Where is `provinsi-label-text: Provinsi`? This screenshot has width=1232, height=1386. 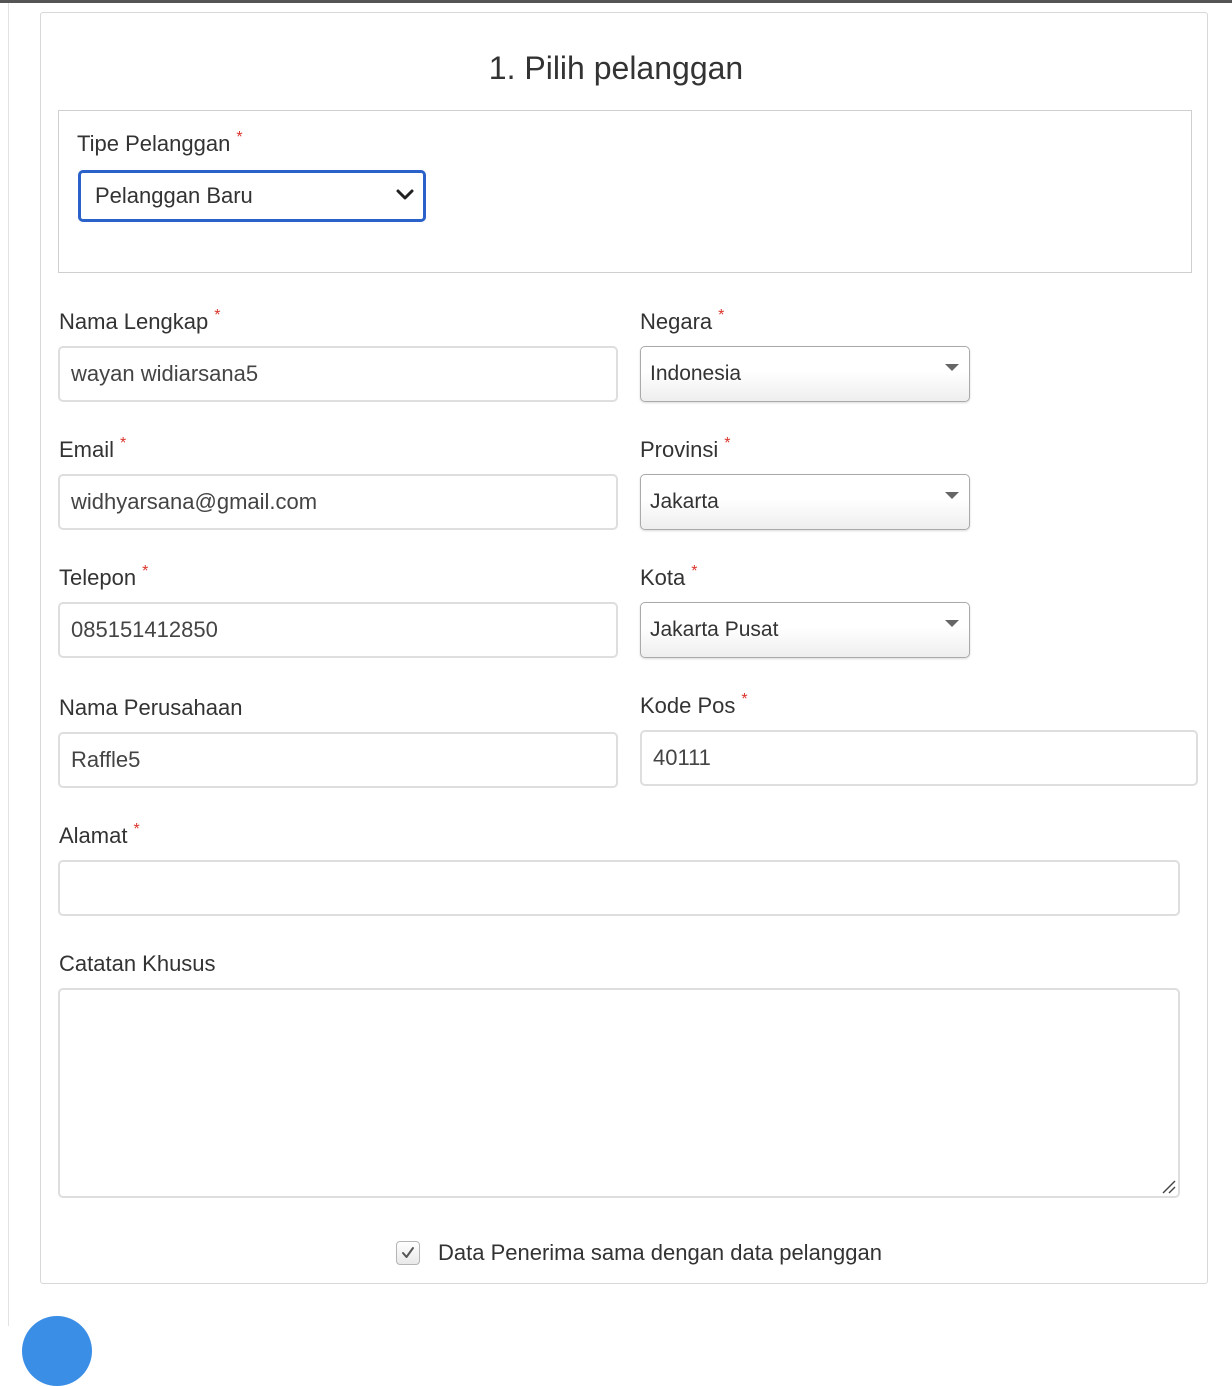 provinsi-label-text: Provinsi is located at coordinates (679, 449).